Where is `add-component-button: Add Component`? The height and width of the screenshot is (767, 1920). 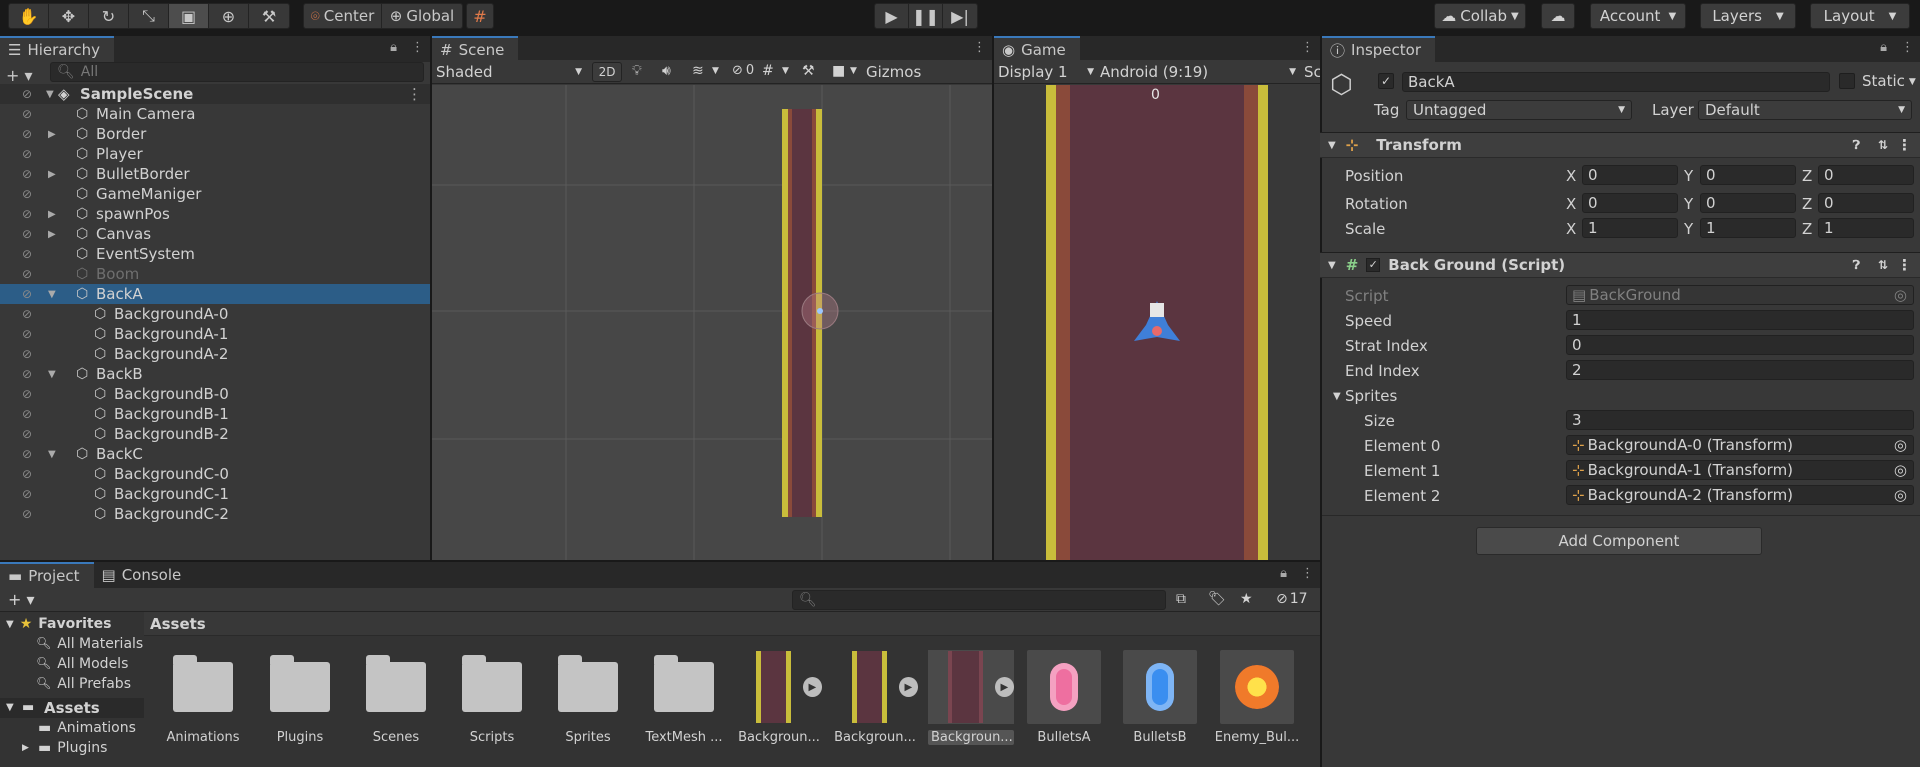
add-component-button: Add Component is located at coordinates (1619, 541).